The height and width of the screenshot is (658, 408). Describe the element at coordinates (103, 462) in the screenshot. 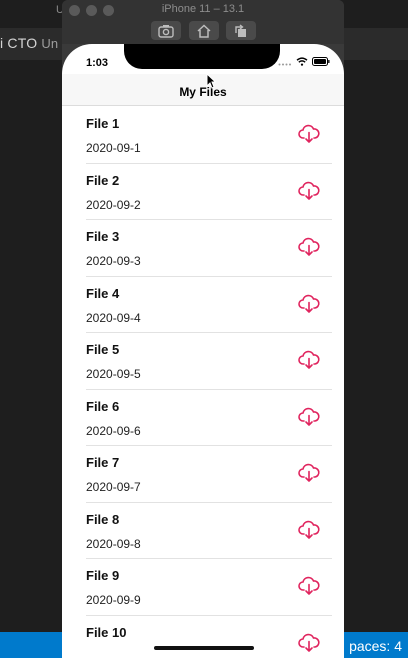

I see `file-name: File 7` at that location.